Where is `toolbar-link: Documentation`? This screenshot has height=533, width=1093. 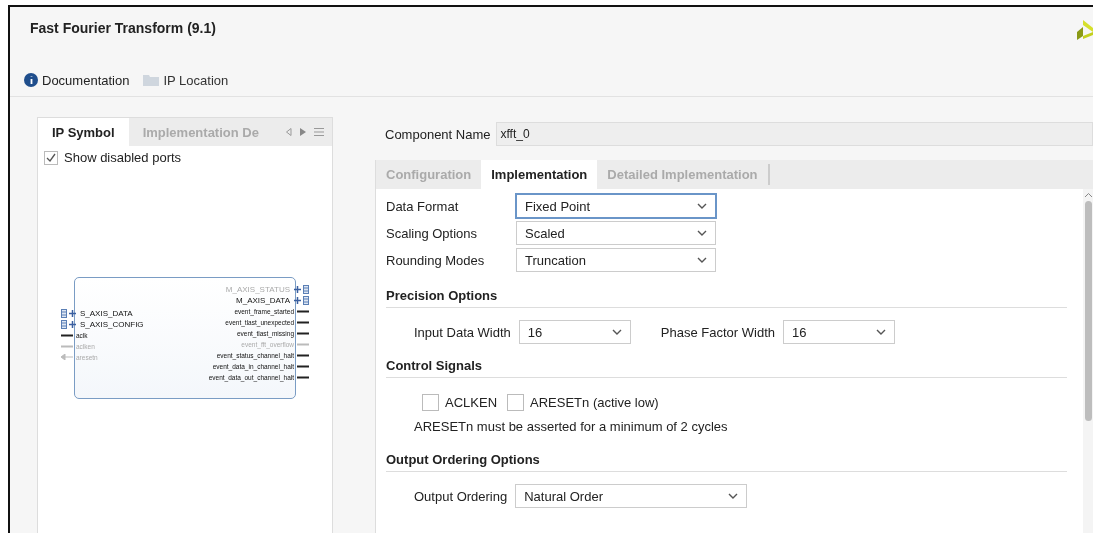 toolbar-link: Documentation is located at coordinates (77, 80).